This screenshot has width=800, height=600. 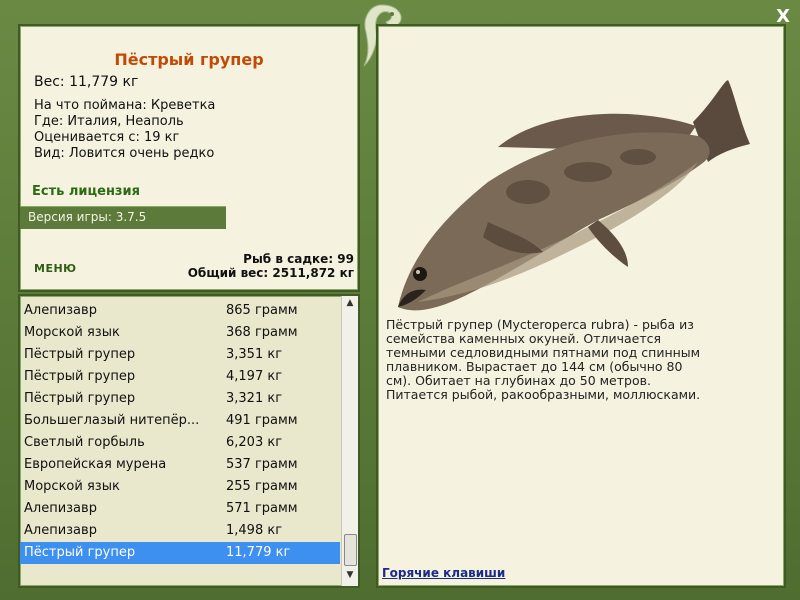 I want to click on list-item-weight: 491 грамм, so click(x=262, y=420).